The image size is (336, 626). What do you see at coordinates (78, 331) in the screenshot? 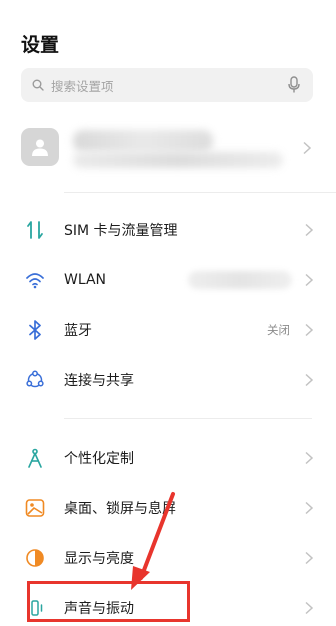
I see `row-label: 蓝牙` at bounding box center [78, 331].